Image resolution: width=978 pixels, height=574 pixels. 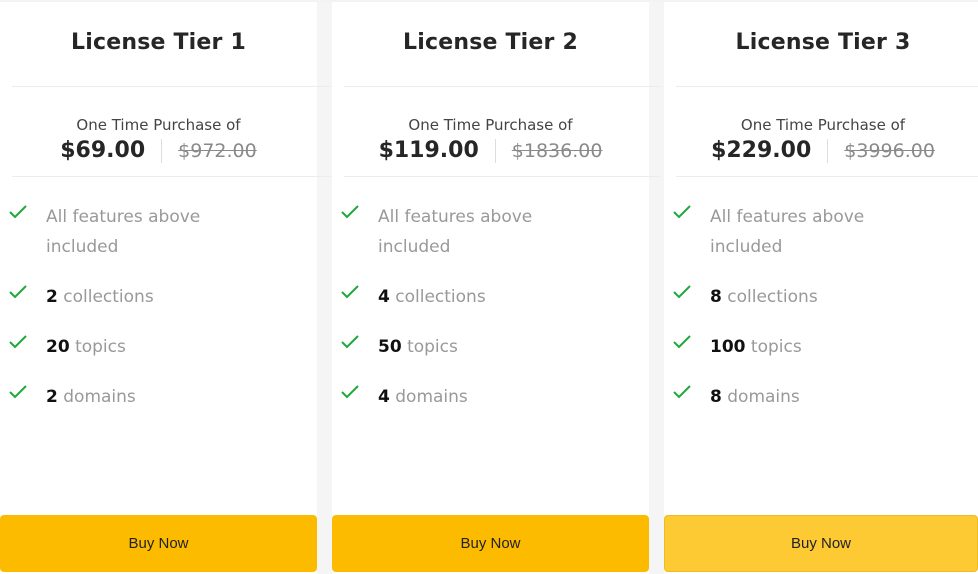 What do you see at coordinates (428, 150) in the screenshot?
I see `price: $119.00` at bounding box center [428, 150].